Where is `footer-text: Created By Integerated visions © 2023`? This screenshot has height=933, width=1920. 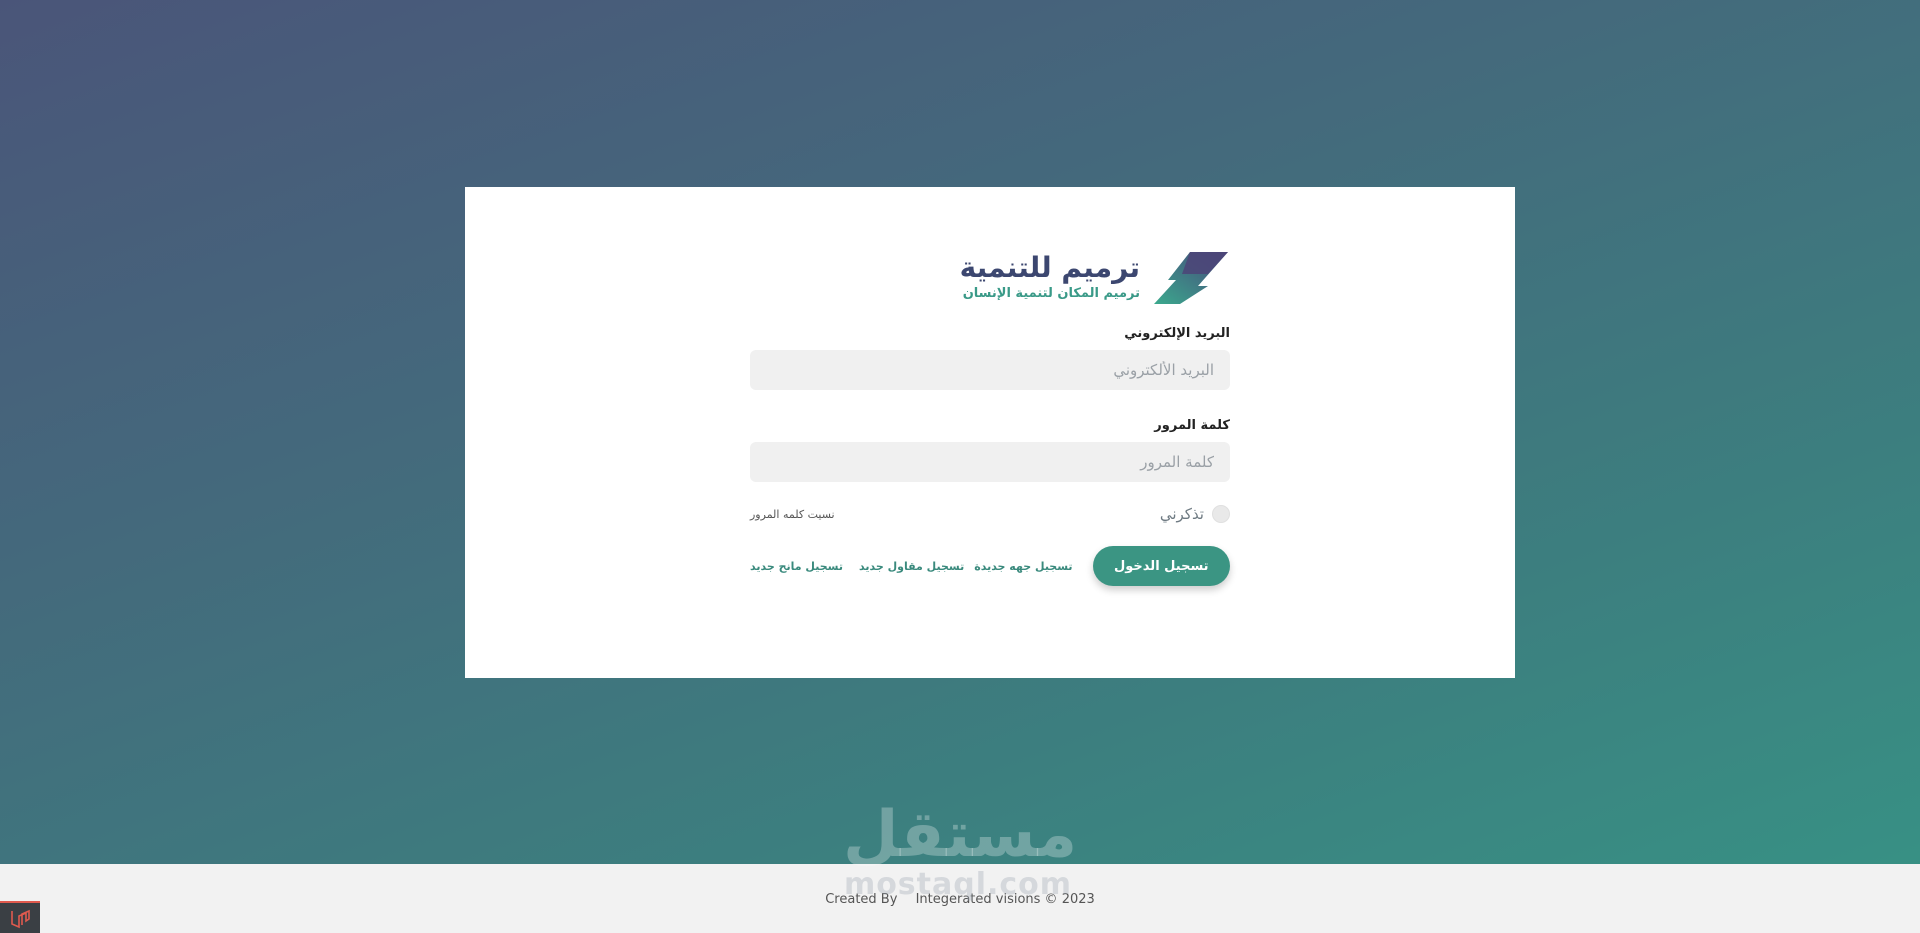
footer-text: Created By Integerated visions © 2023 is located at coordinates (960, 899).